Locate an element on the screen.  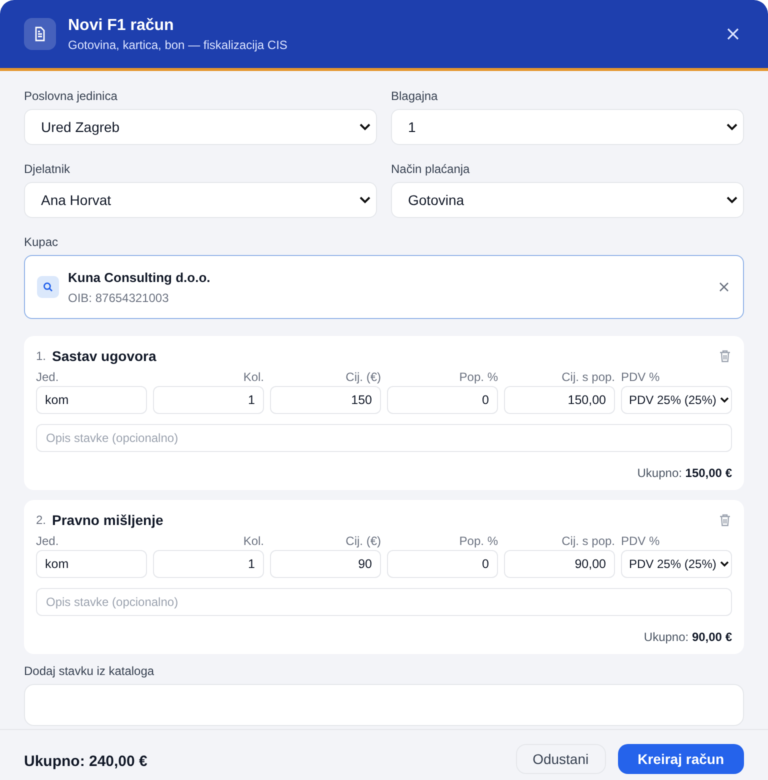
grand-total: Ukupno: 240,00 € is located at coordinates (86, 761).